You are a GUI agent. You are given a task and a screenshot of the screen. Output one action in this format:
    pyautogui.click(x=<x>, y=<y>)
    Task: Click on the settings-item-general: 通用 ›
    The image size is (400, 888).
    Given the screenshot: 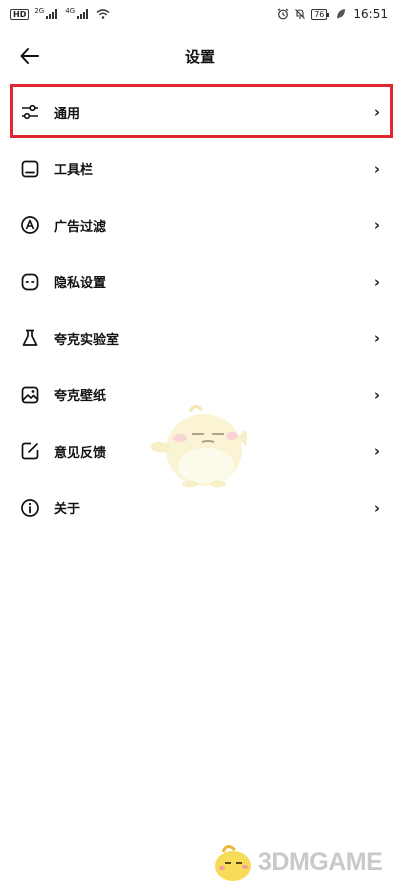 What is the action you would take?
    pyautogui.click(x=200, y=112)
    